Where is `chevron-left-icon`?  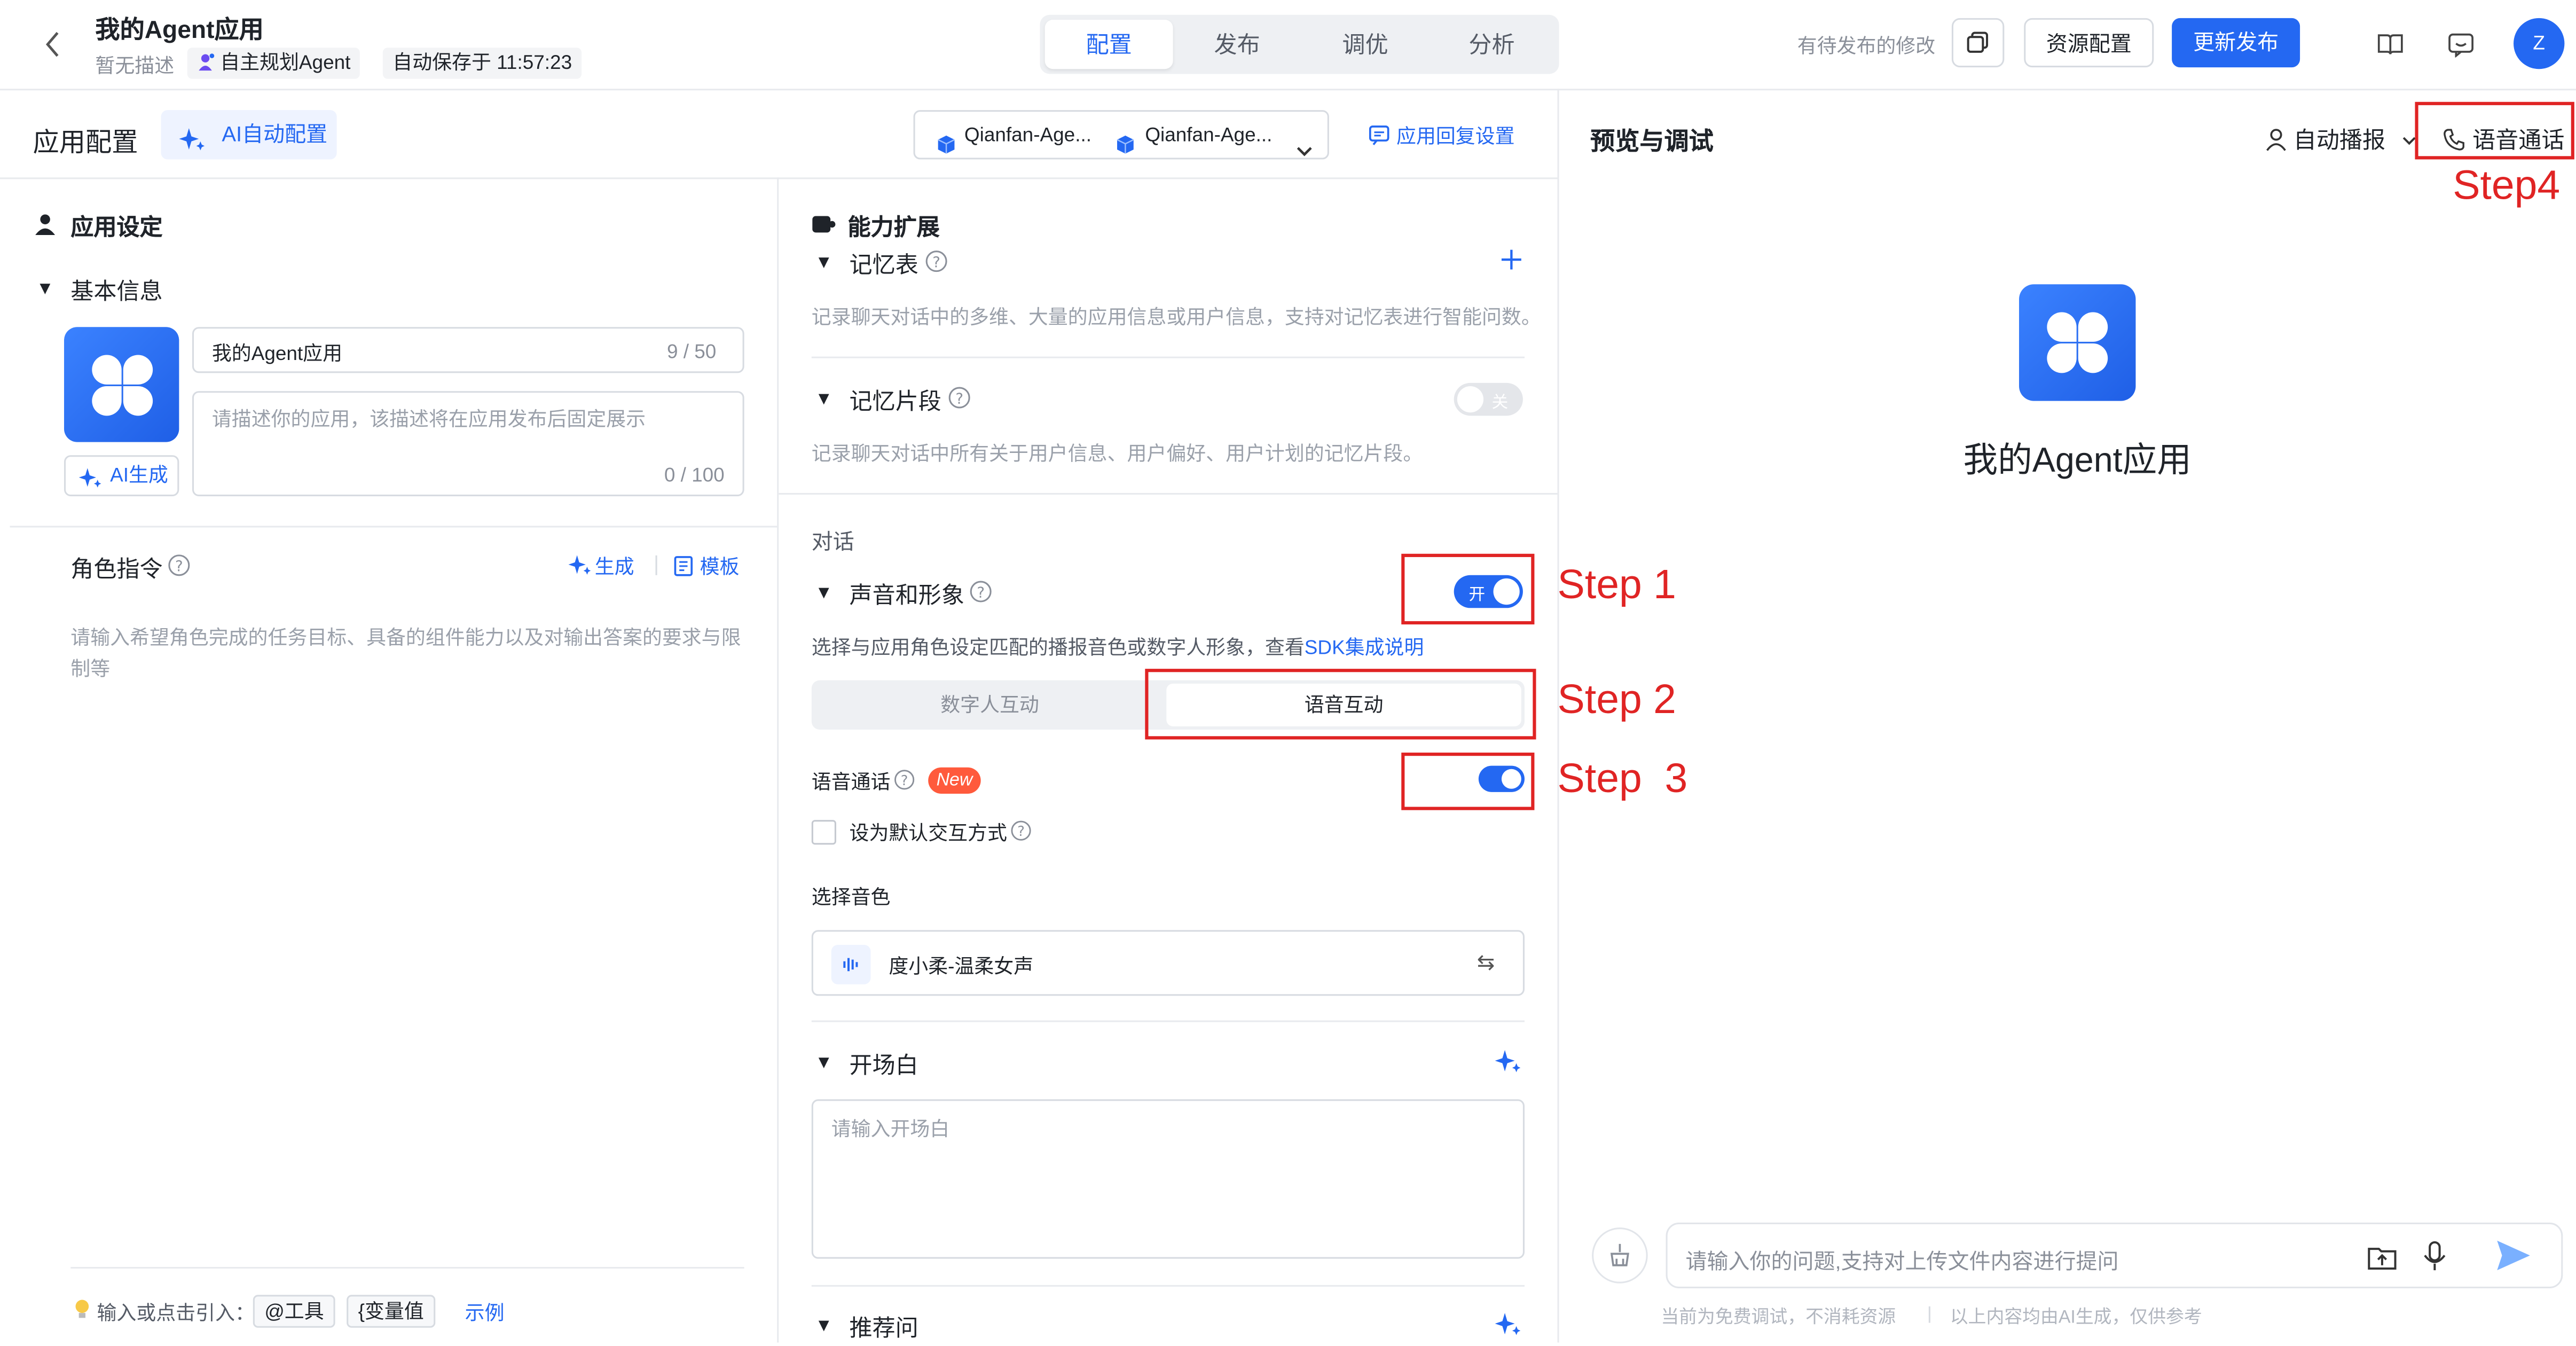
chevron-left-icon is located at coordinates (52, 44).